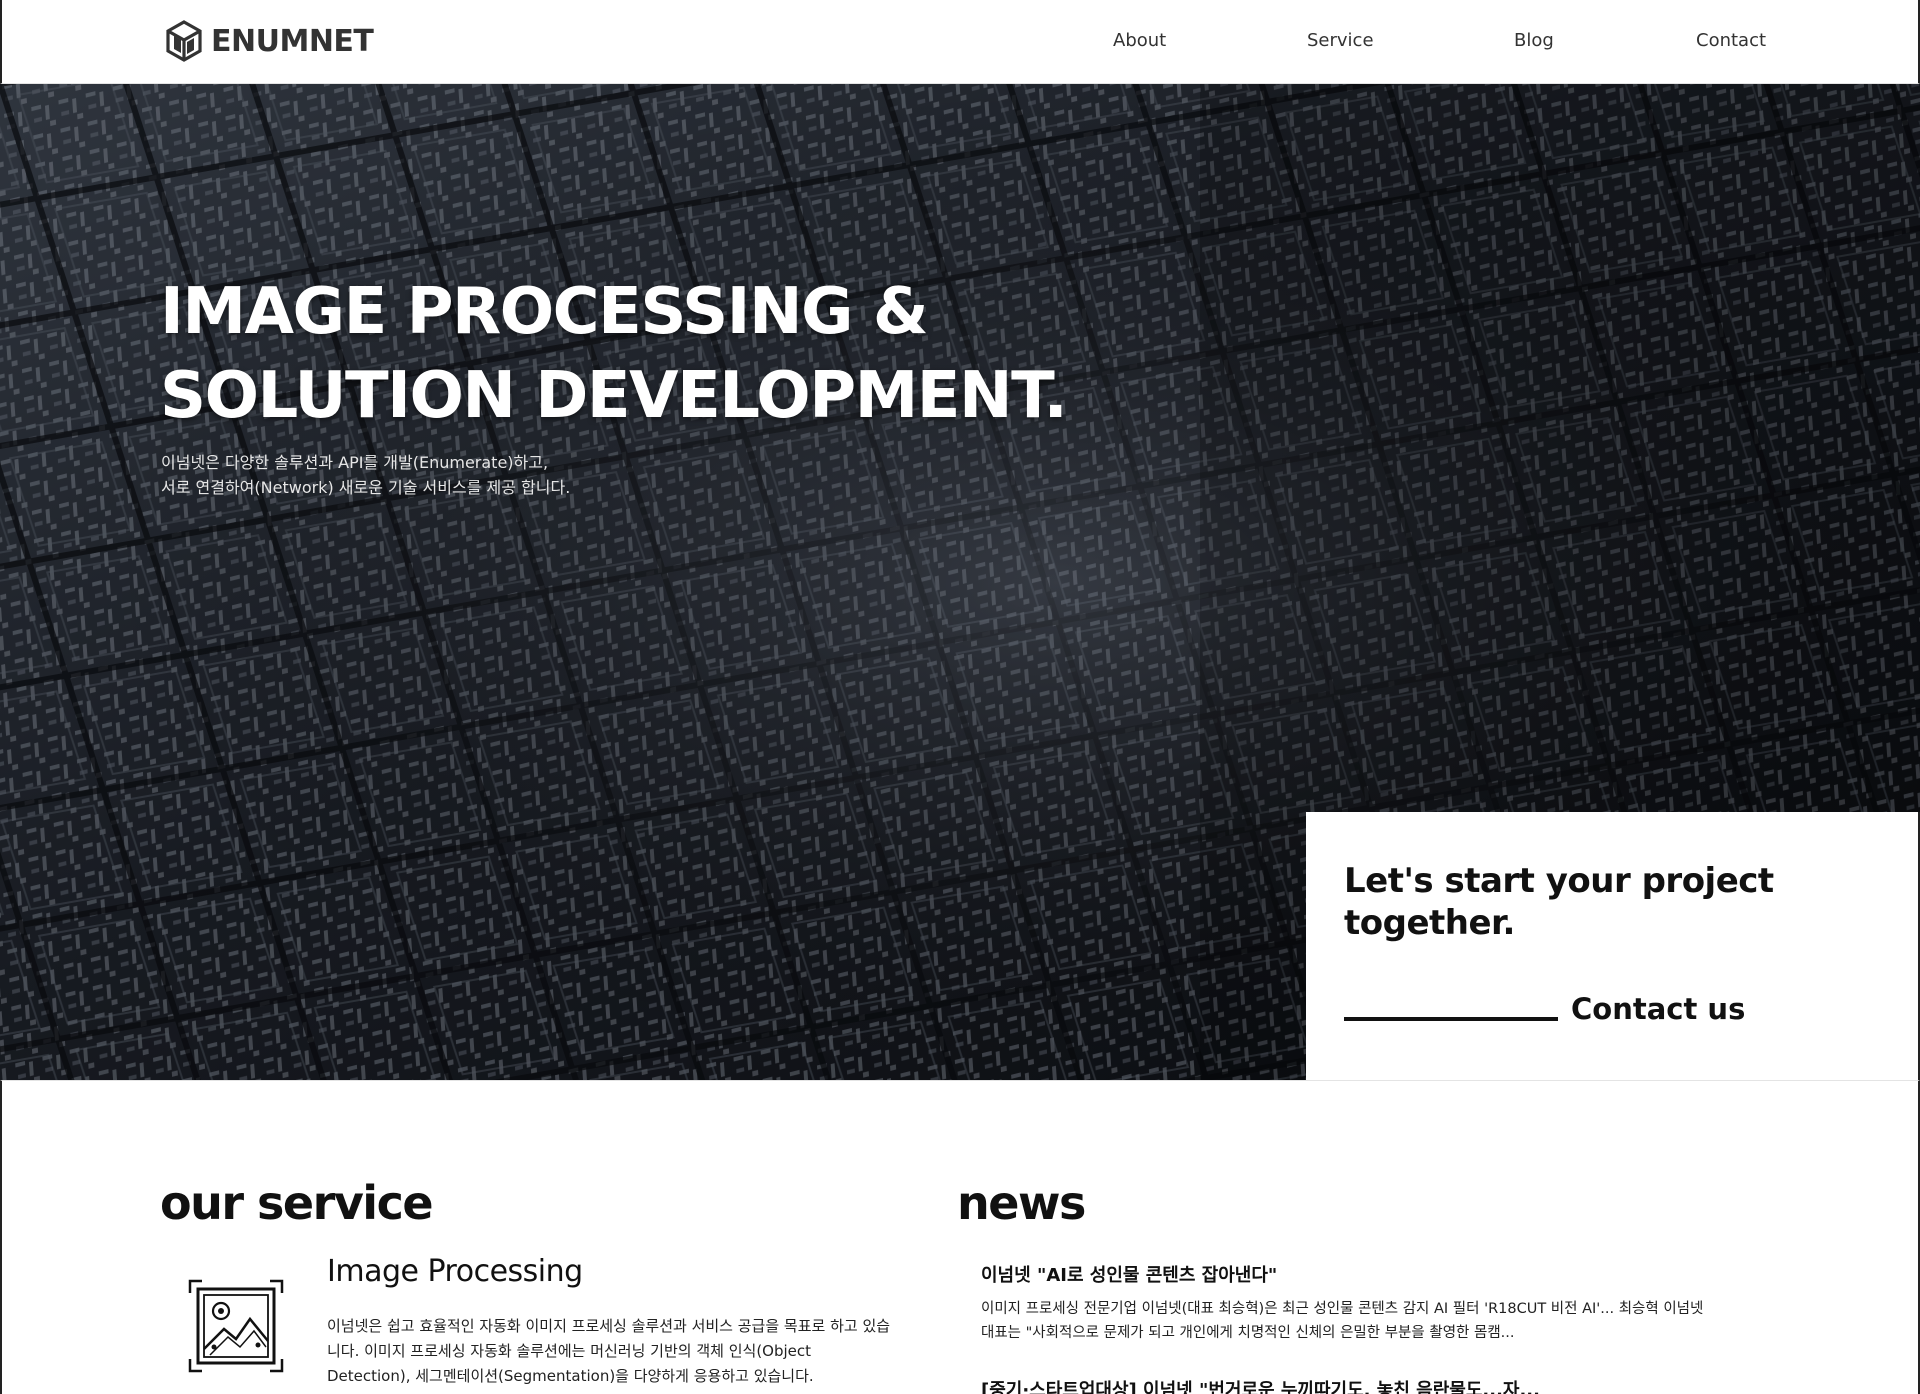 The width and height of the screenshot is (1920, 1394). What do you see at coordinates (614, 354) in the screenshot?
I see `hero-title: IMAGE PROCESSING & SOLUTION DEVELOPMENT.` at bounding box center [614, 354].